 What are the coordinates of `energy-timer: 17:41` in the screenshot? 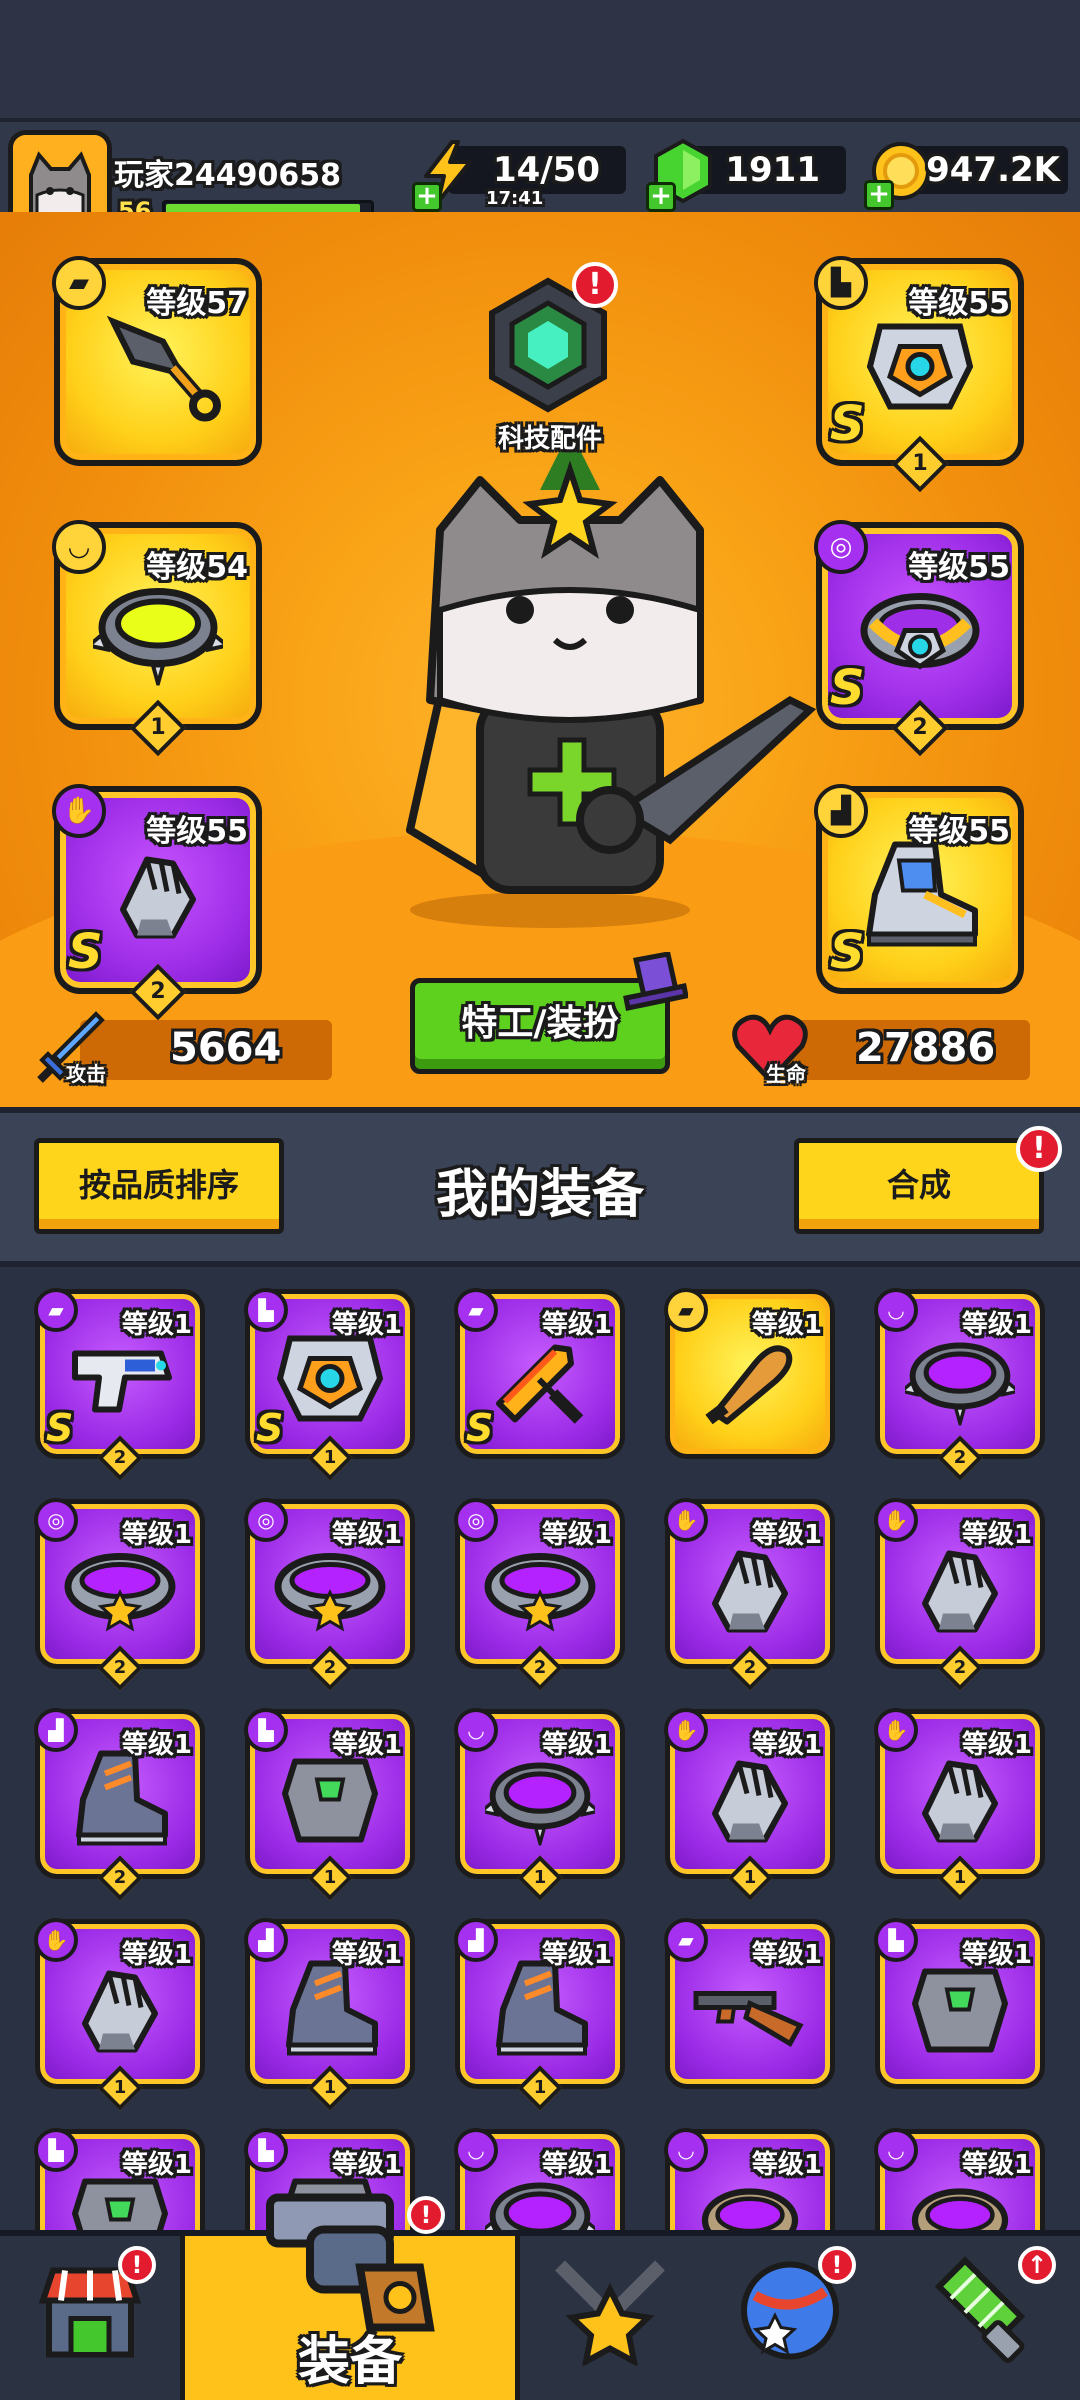 It's located at (515, 198).